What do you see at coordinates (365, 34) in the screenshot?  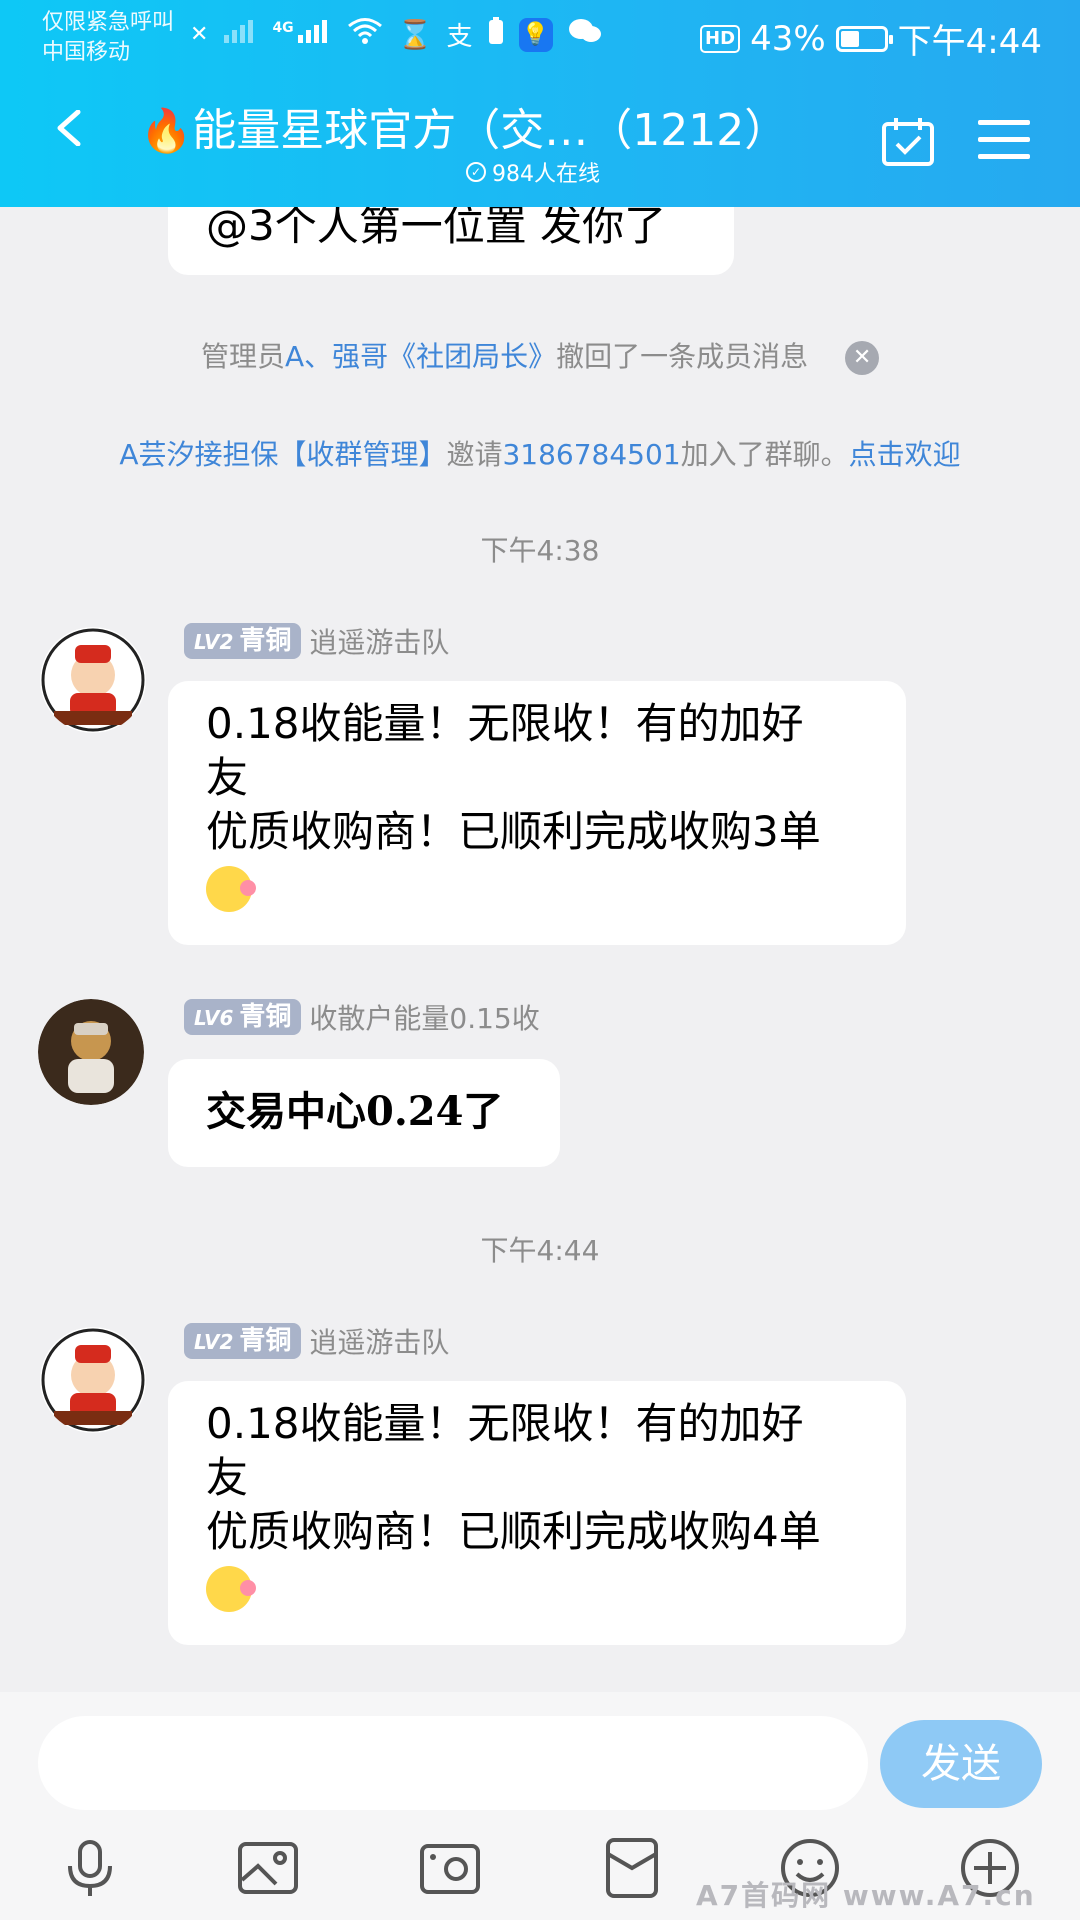 I see `wifi-icon` at bounding box center [365, 34].